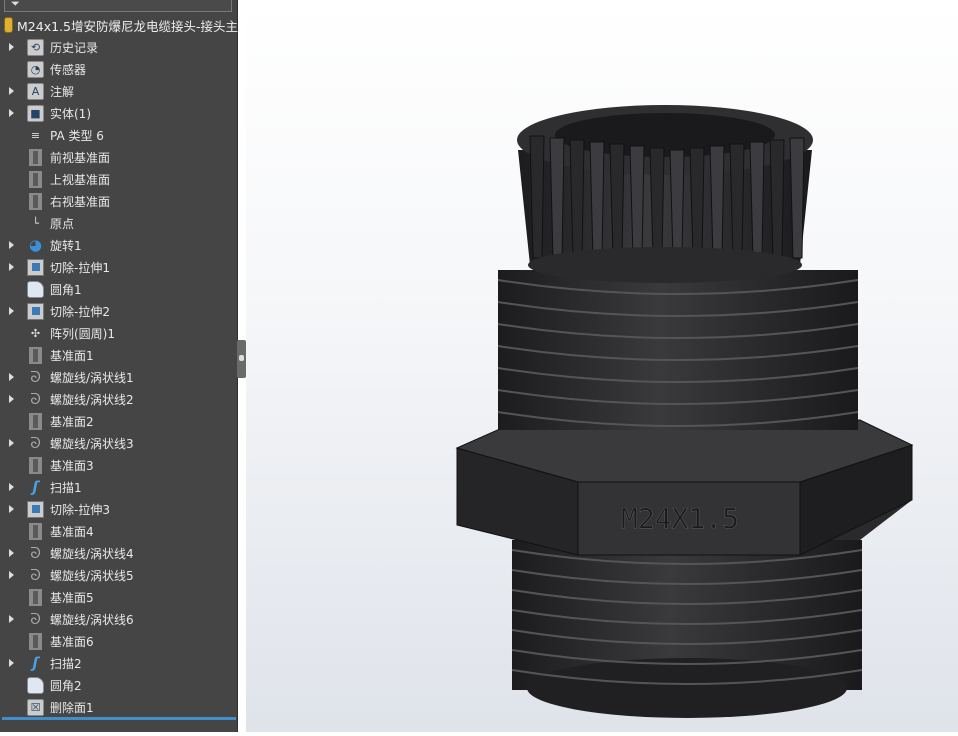  What do you see at coordinates (118, 113) in the screenshot?
I see `tree-item: ■ 实体(1)` at bounding box center [118, 113].